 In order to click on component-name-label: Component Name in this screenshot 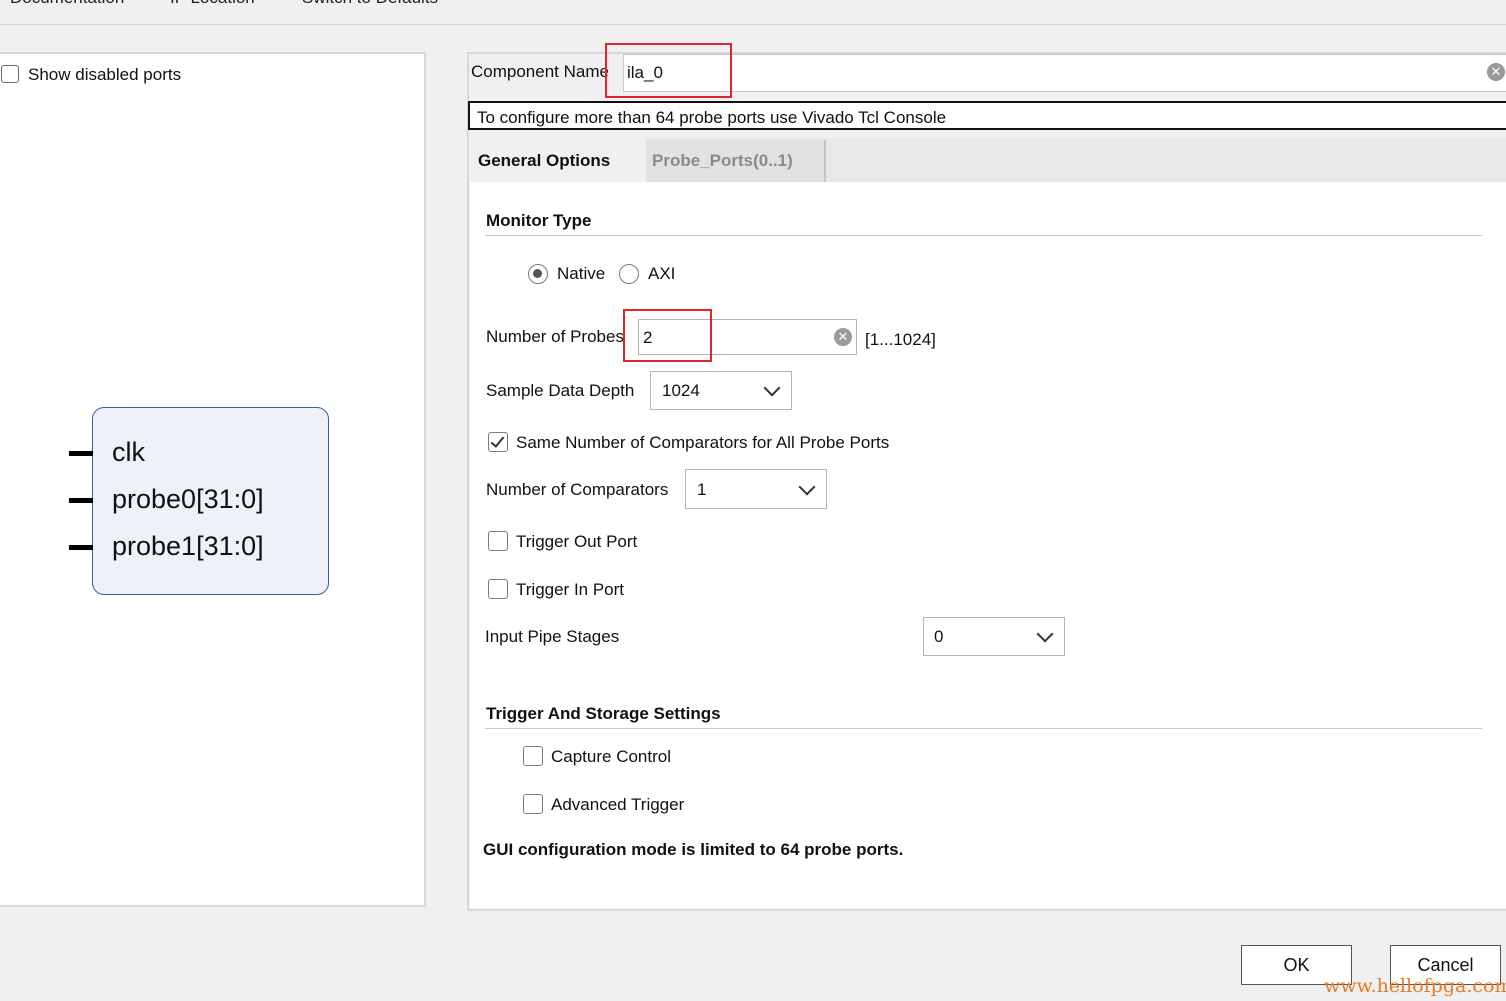, I will do `click(540, 71)`.